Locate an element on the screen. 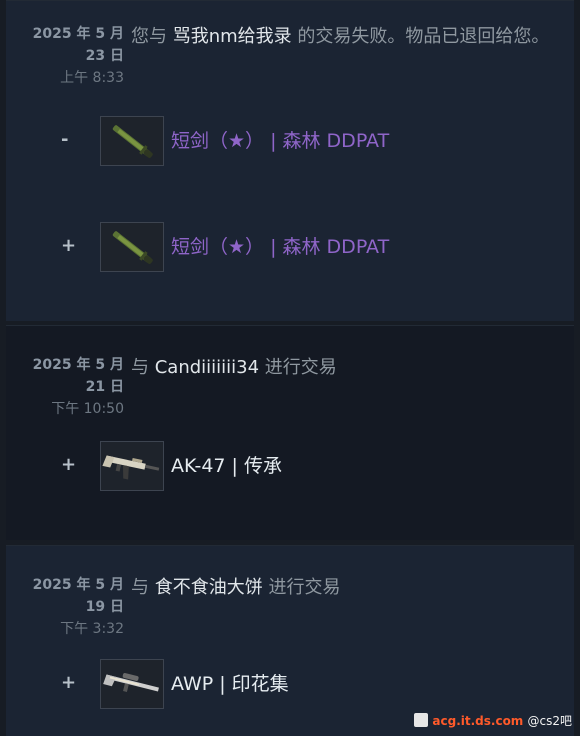 This screenshot has width=580, height=736. trade-item-row: + AK-47 | 传承 is located at coordinates (290, 467).